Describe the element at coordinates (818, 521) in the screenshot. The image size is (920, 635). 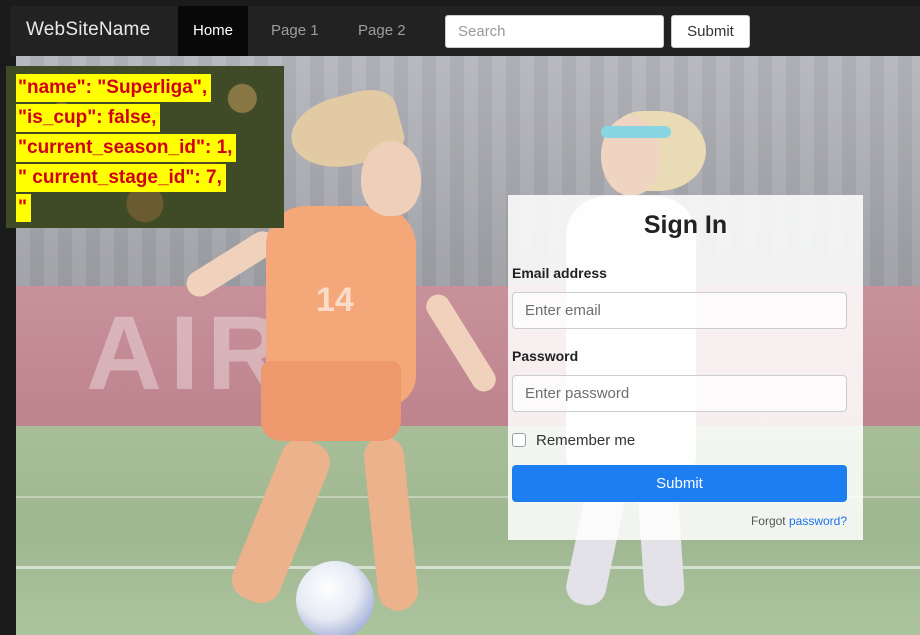
I see `forgot-password-link: password?` at that location.